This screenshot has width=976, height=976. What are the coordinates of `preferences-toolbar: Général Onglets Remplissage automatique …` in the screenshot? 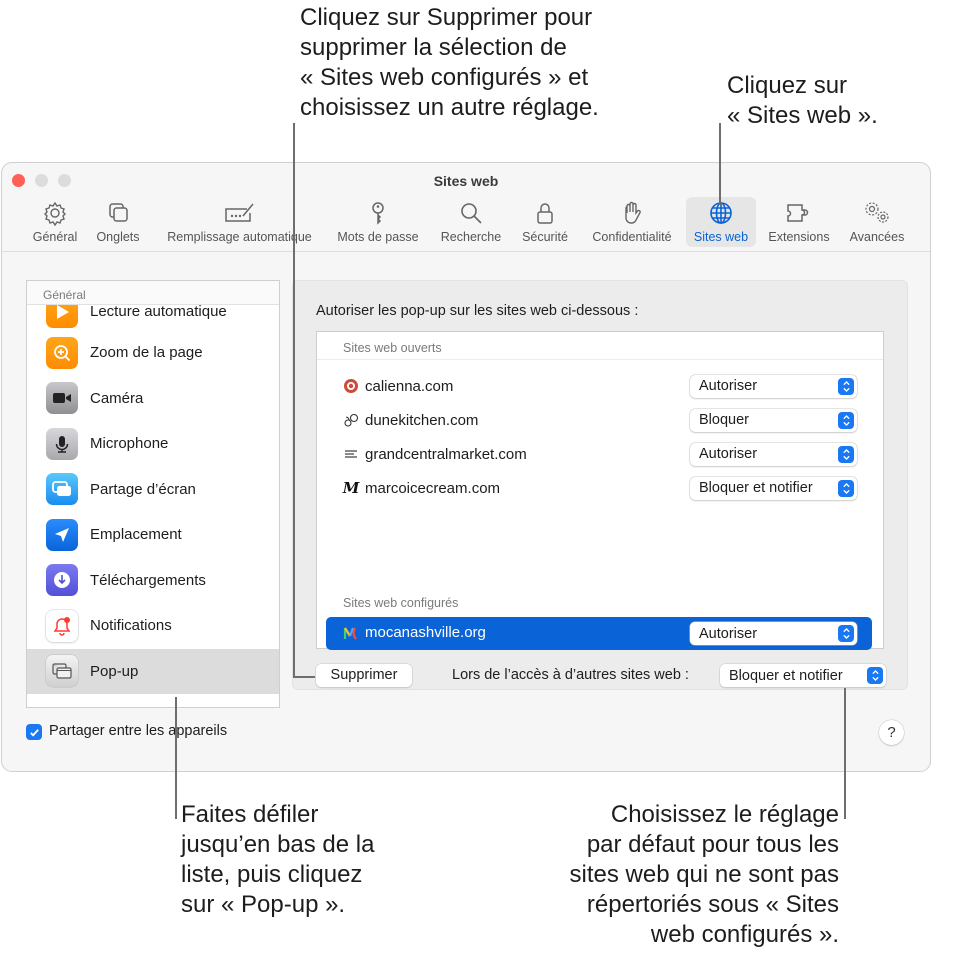 It's located at (466, 223).